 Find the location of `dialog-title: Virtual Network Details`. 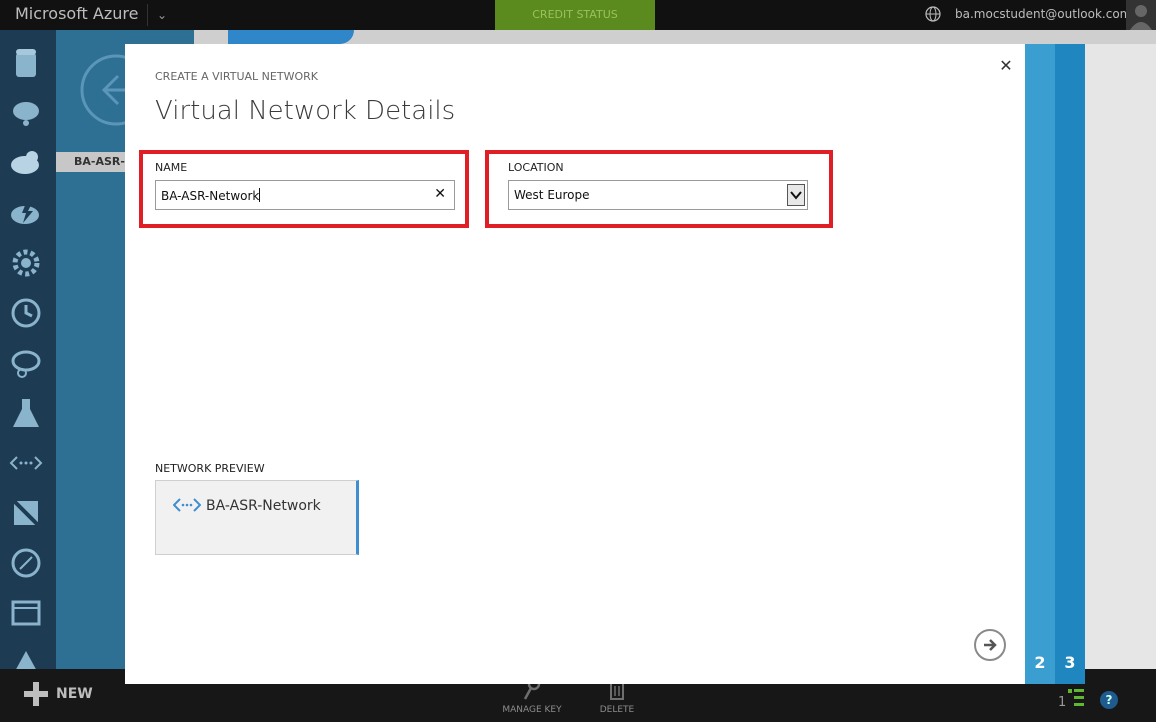

dialog-title: Virtual Network Details is located at coordinates (305, 111).